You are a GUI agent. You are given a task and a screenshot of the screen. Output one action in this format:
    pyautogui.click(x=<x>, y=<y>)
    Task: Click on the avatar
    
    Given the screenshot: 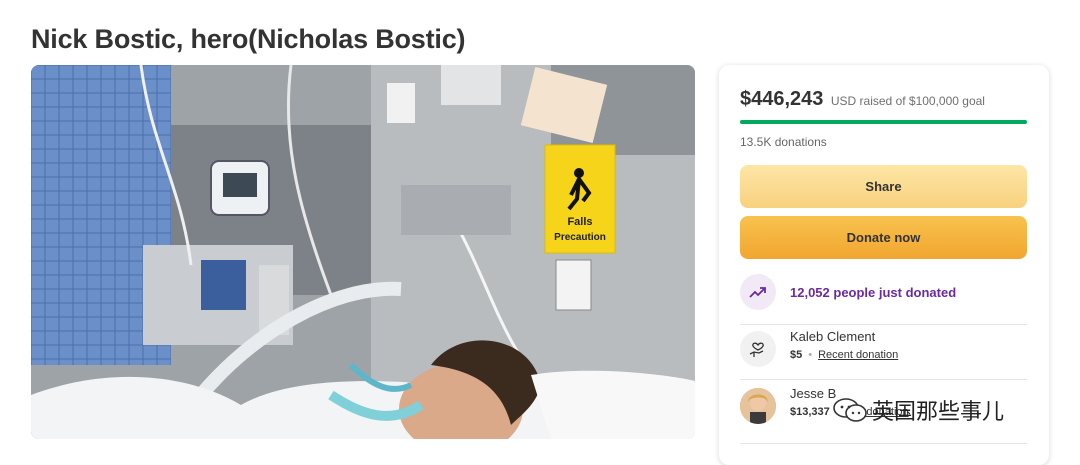 What is the action you would take?
    pyautogui.click(x=758, y=406)
    